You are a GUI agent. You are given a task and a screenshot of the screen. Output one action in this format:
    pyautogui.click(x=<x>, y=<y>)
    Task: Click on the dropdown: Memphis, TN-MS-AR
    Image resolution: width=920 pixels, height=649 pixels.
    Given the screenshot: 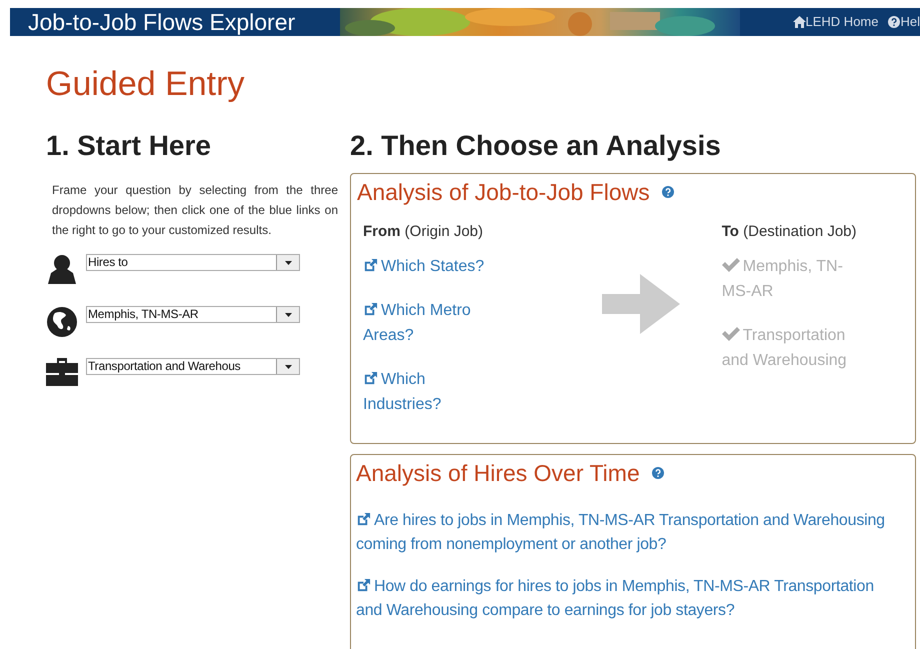 What is the action you would take?
    pyautogui.click(x=193, y=314)
    